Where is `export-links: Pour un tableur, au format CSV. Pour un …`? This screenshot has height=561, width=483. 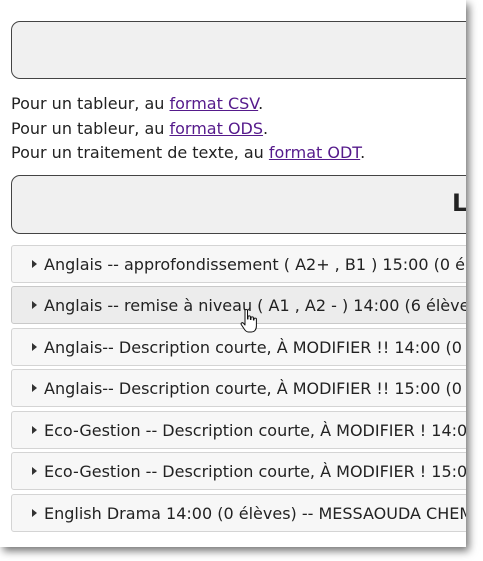 export-links: Pour un tableur, au format CSV. Pour un … is located at coordinates (238, 129).